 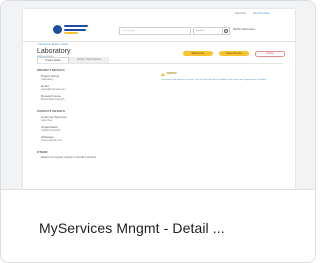 I want to click on account-menu: MyDSU Maintenance, so click(x=244, y=29).